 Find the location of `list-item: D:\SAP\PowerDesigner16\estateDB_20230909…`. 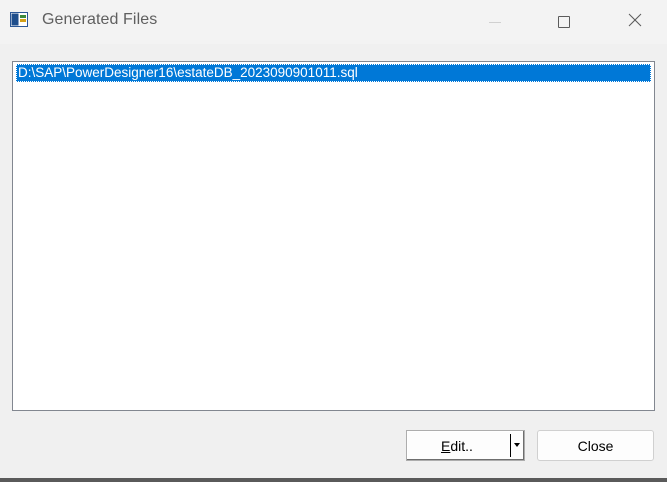

list-item: D:\SAP\PowerDesigner16\estateDB_20230909… is located at coordinates (333, 73).